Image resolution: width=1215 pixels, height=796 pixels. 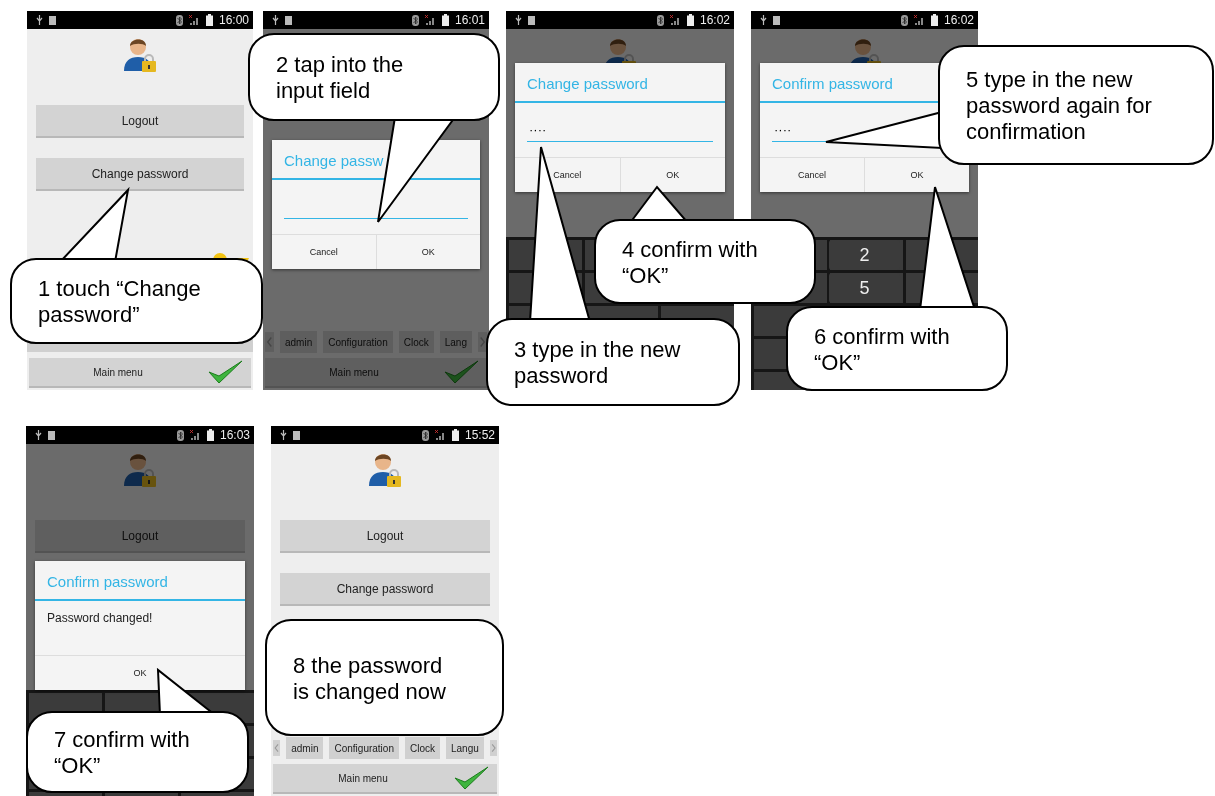 I want to click on tab: admin, so click(x=305, y=748).